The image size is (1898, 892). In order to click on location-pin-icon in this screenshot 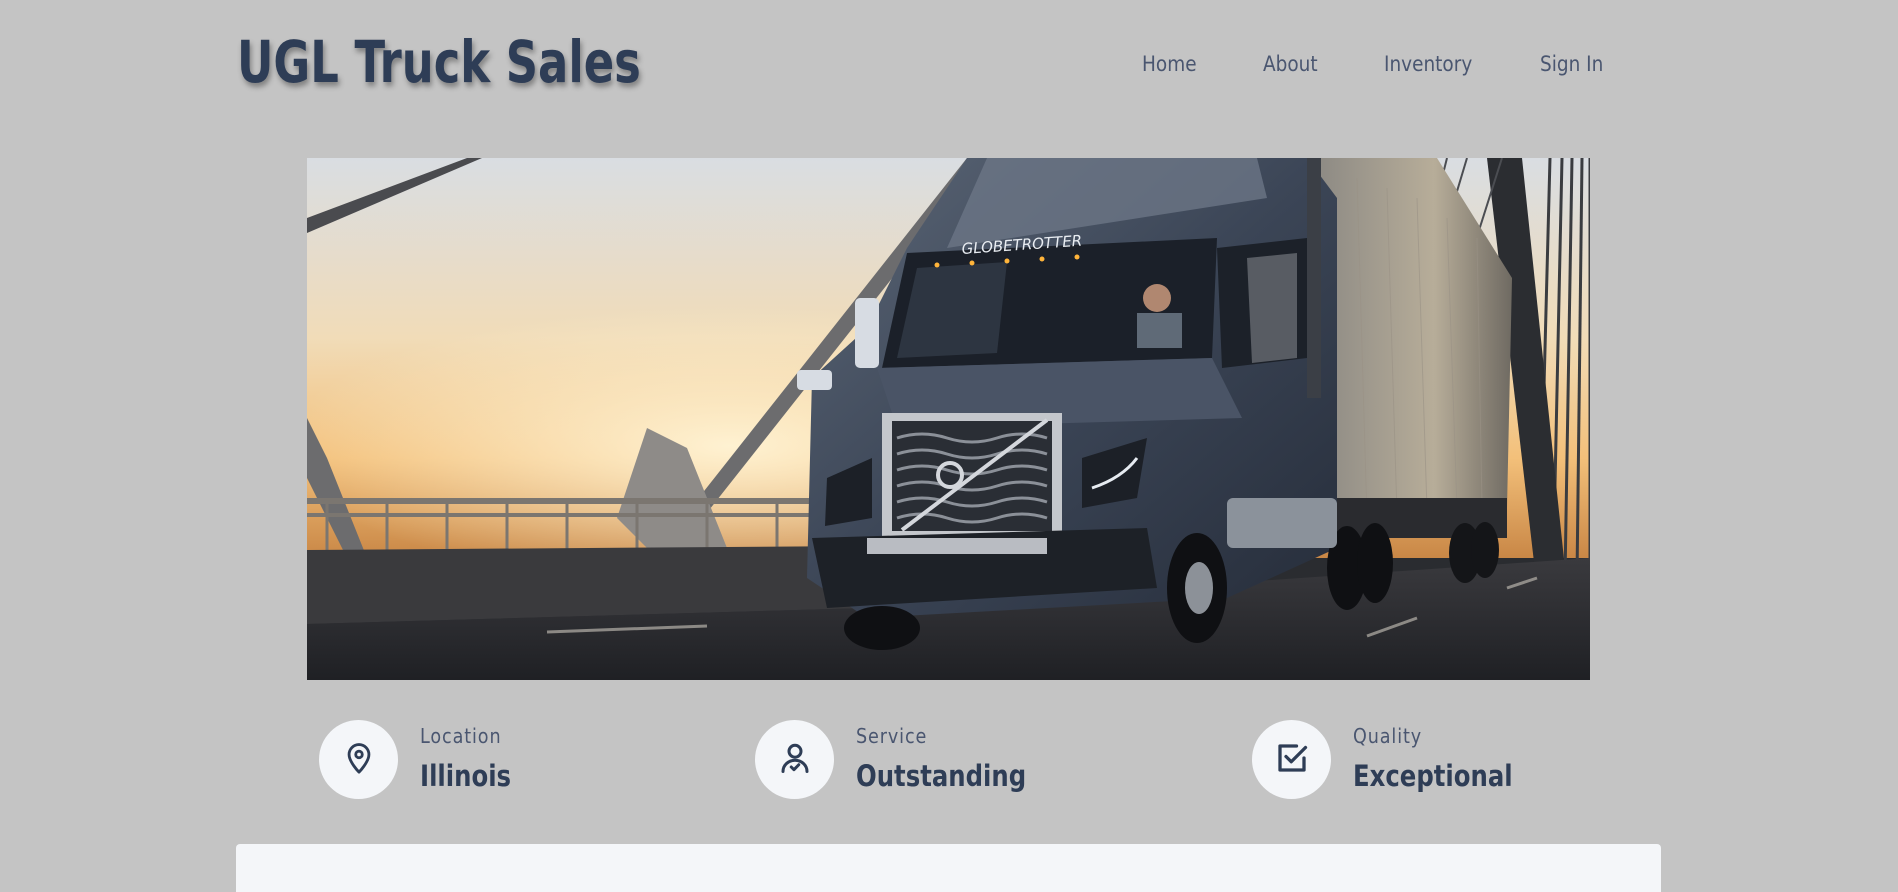, I will do `click(359, 760)`.